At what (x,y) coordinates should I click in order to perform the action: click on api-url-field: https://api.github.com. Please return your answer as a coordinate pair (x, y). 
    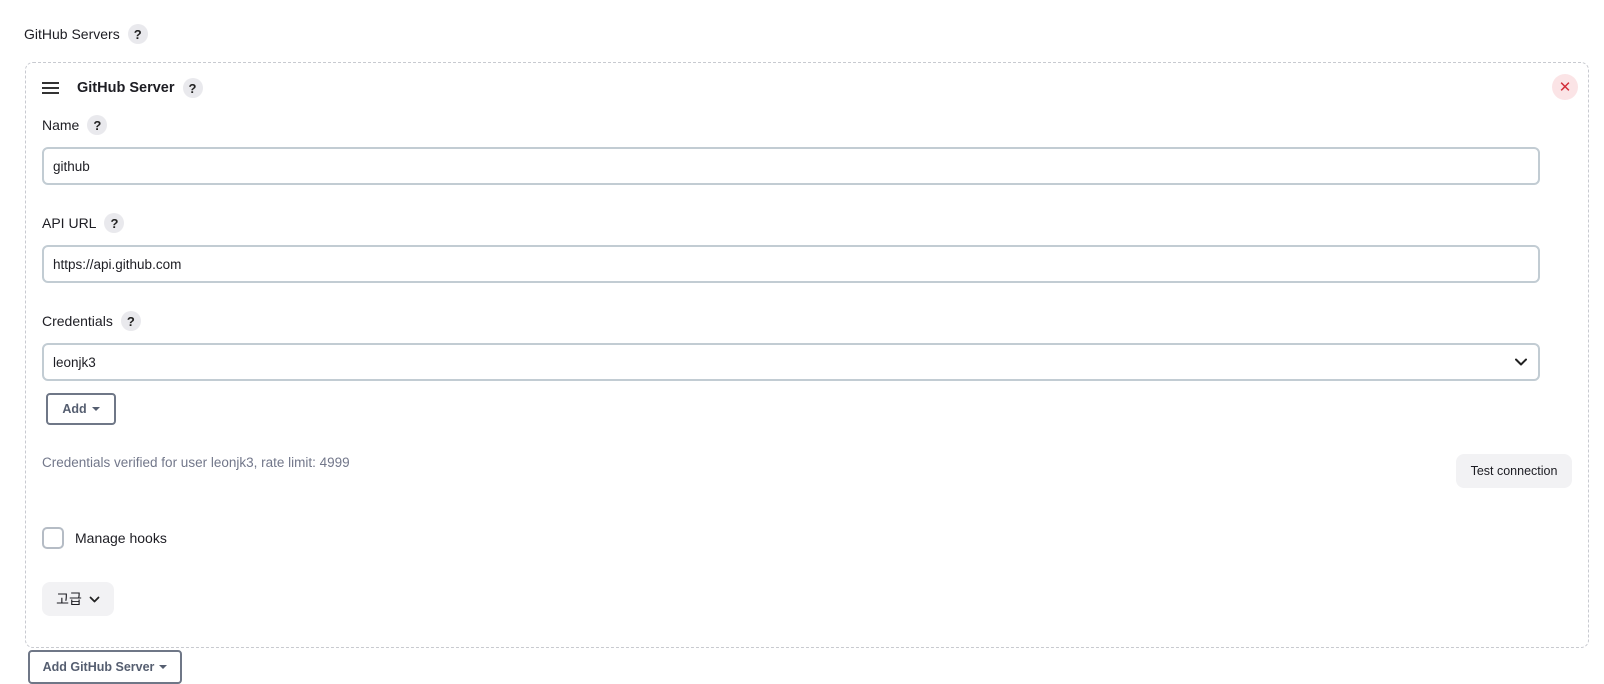
    Looking at the image, I should click on (791, 264).